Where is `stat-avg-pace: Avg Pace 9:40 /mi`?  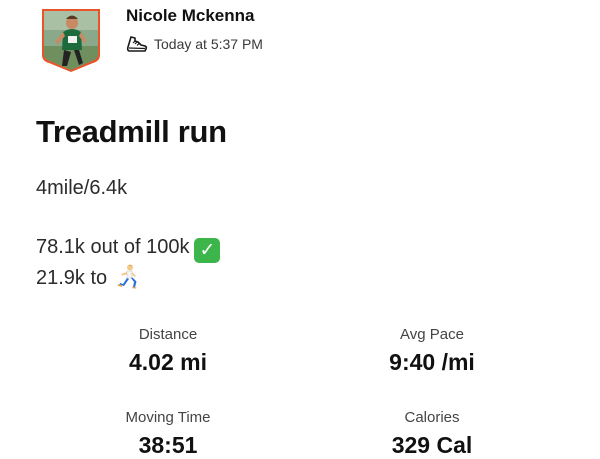
stat-avg-pace: Avg Pace 9:40 /mi is located at coordinates (432, 351).